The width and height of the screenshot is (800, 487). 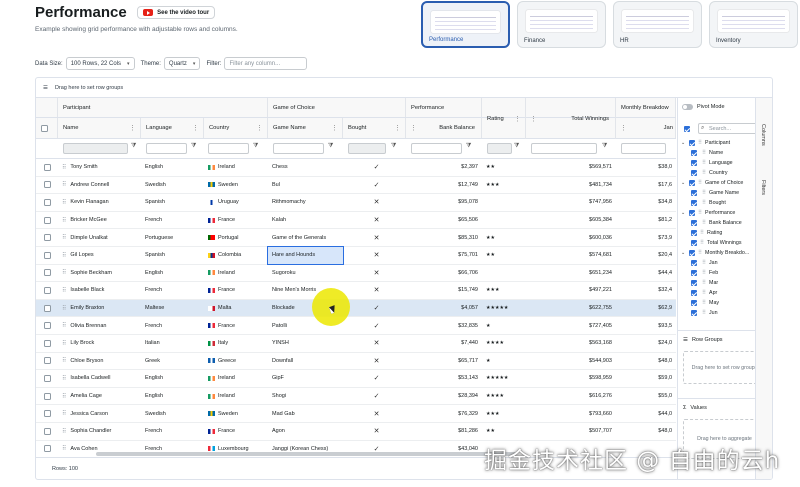 What do you see at coordinates (704, 313) in the screenshot?
I see `column-tree-item: ⠿ Jun` at bounding box center [704, 313].